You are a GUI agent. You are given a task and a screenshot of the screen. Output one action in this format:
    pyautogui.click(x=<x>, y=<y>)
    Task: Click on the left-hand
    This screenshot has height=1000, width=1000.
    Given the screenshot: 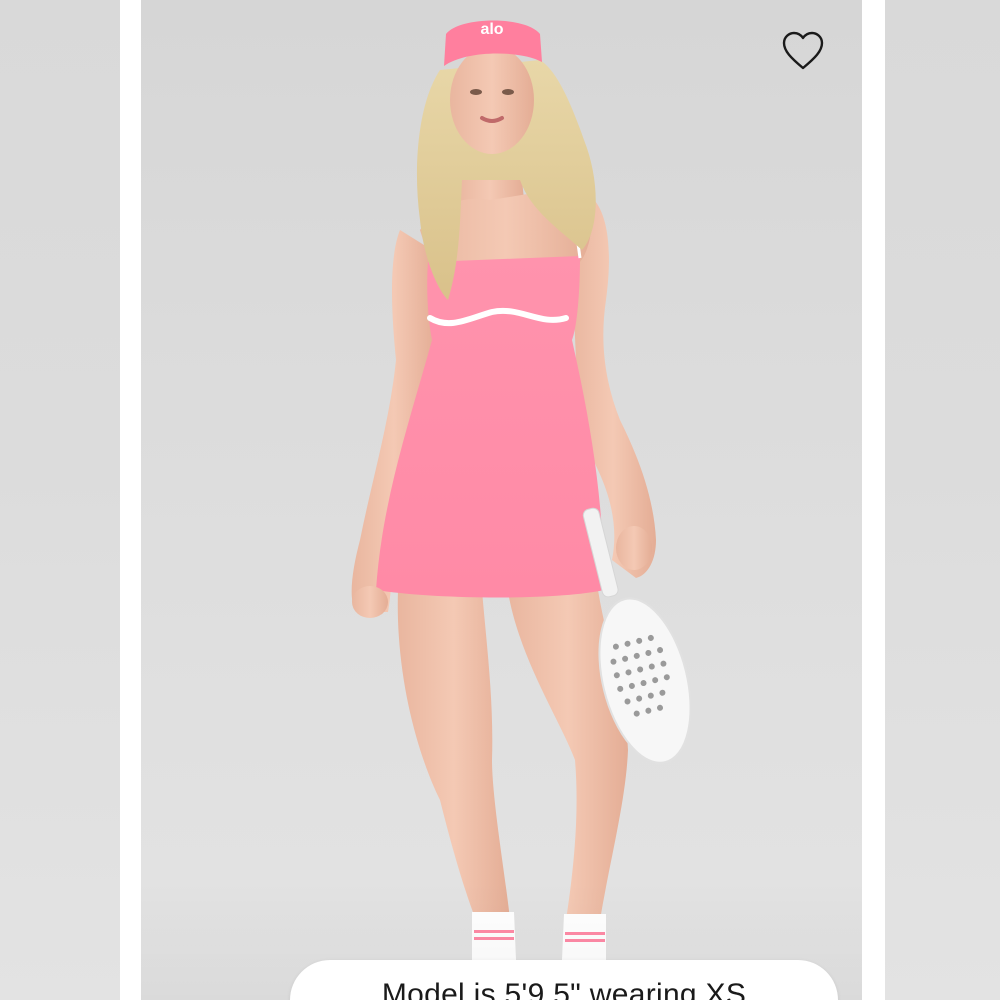 What is the action you would take?
    pyautogui.click(x=370, y=602)
    